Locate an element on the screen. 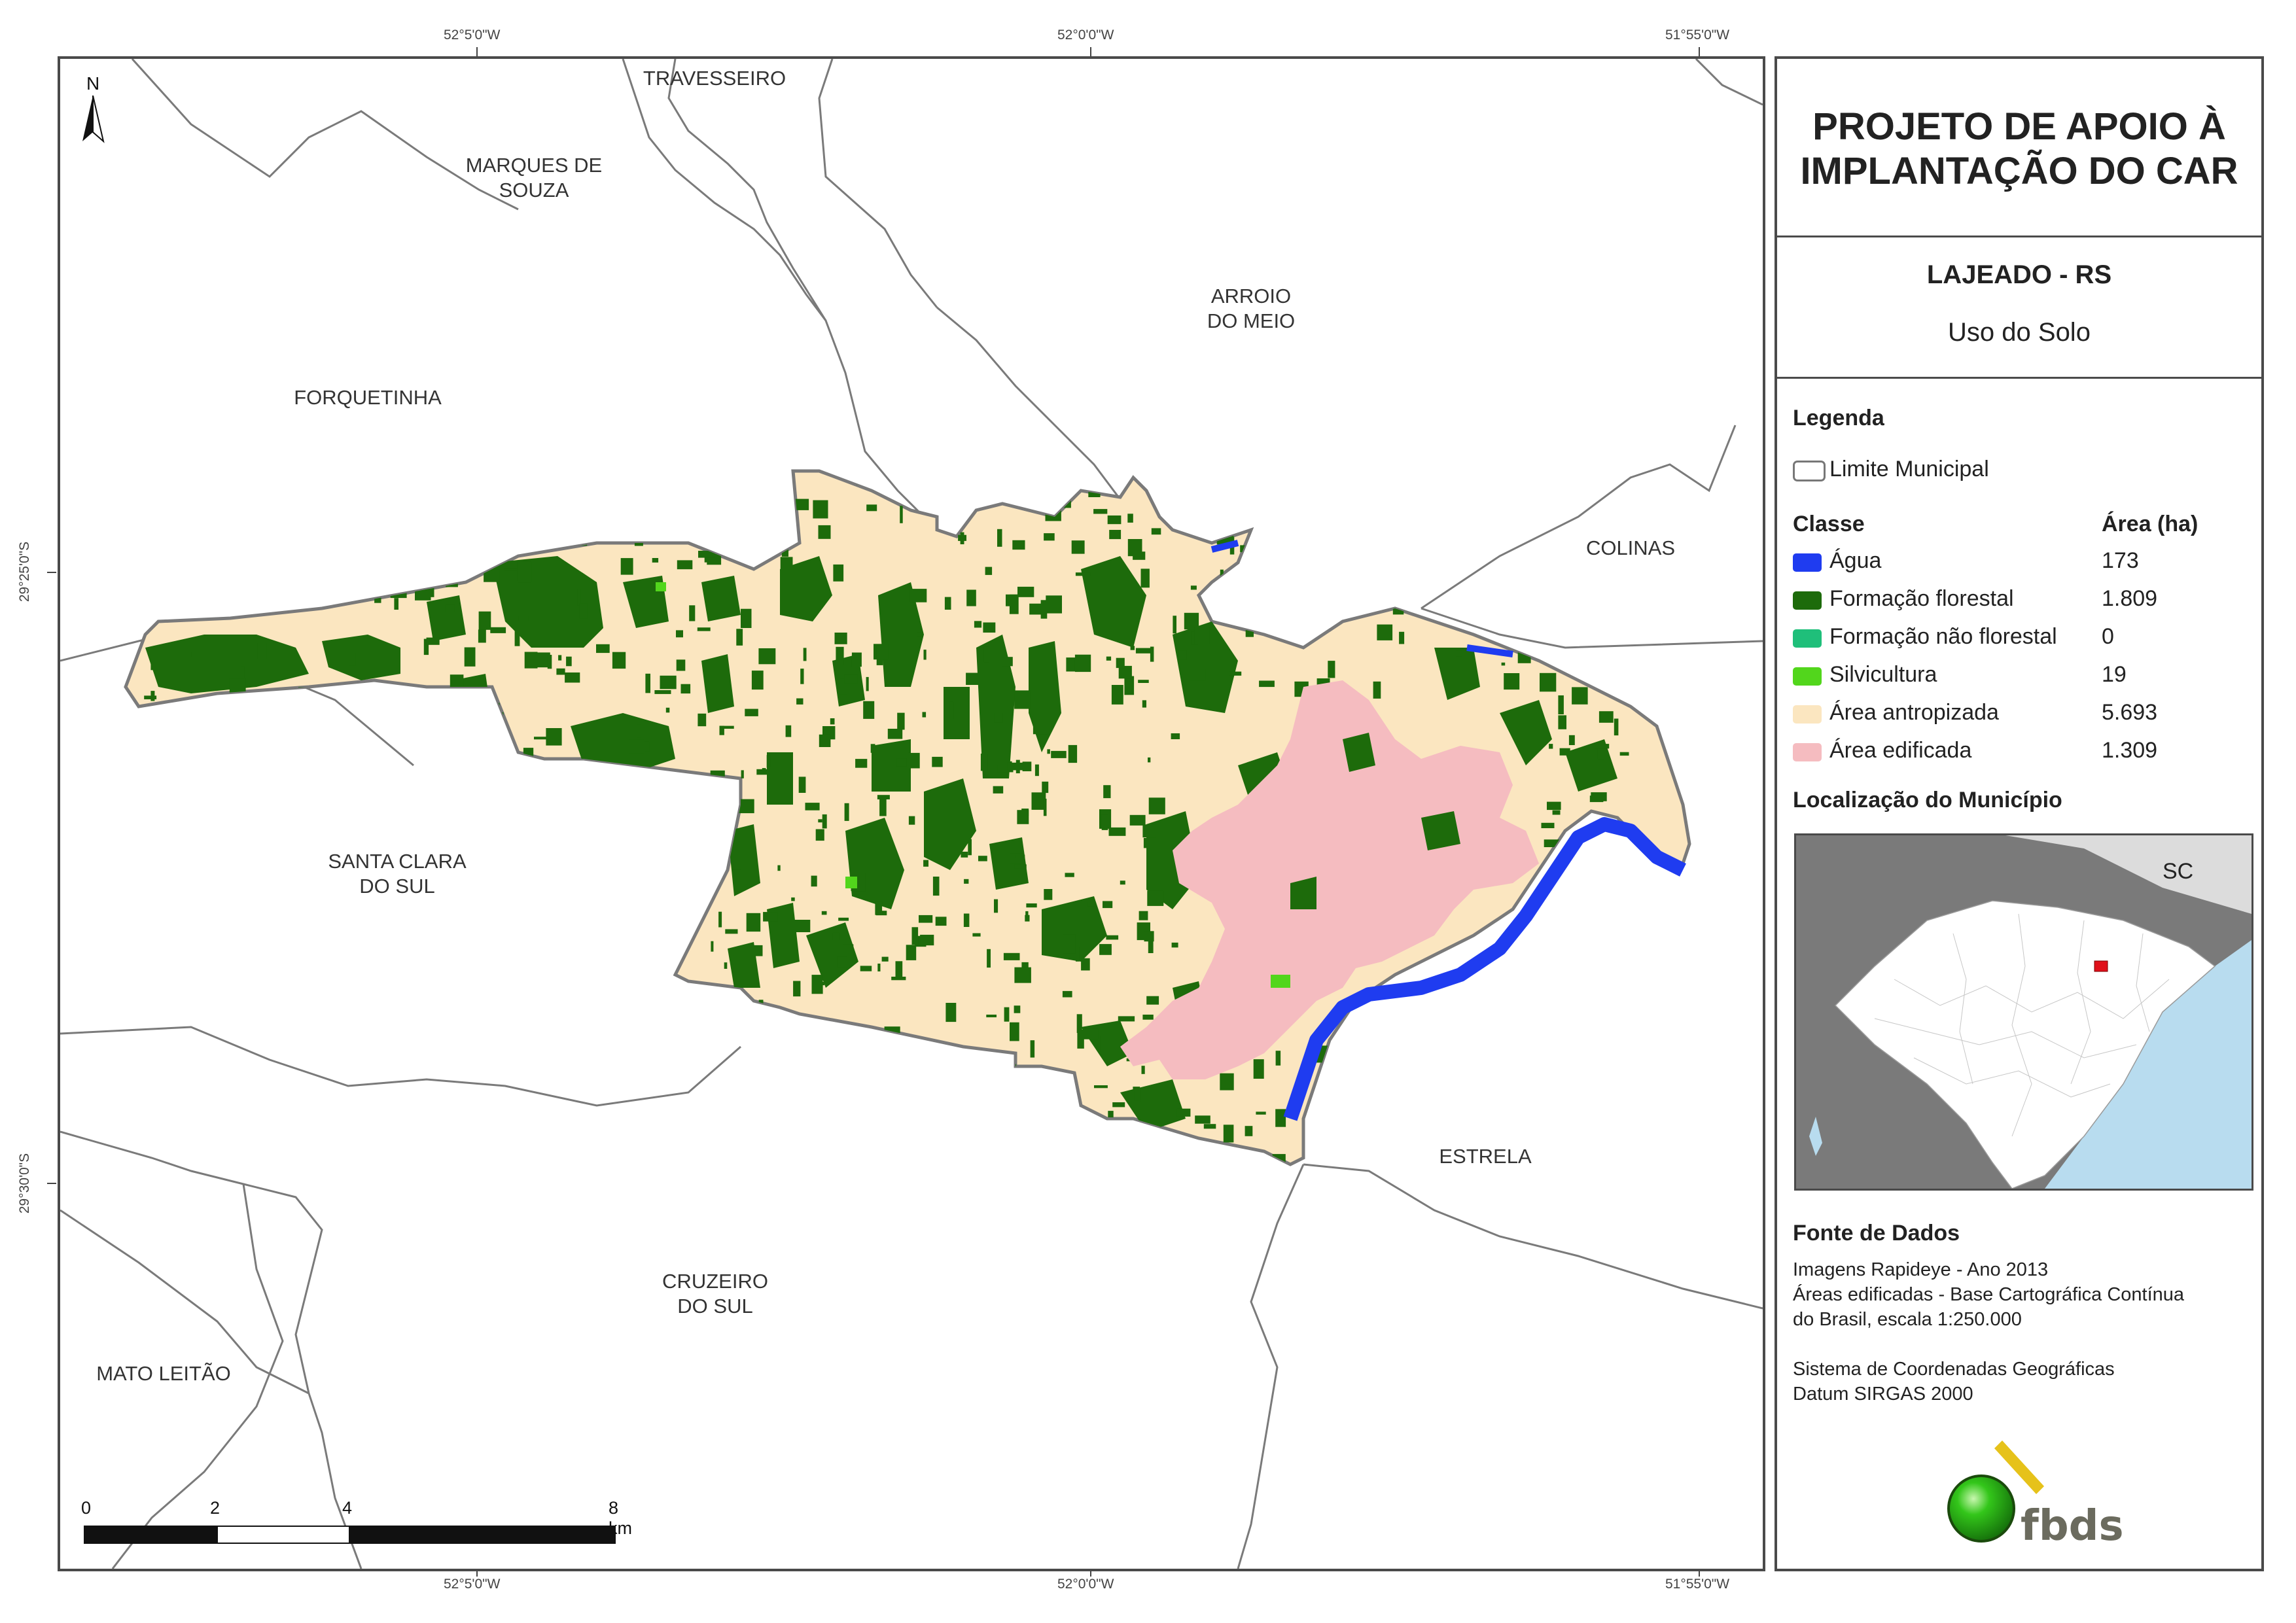 Image resolution: width=2296 pixels, height=1623 pixels. label-travesseiro: TRAVESSEIRO is located at coordinates (715, 79).